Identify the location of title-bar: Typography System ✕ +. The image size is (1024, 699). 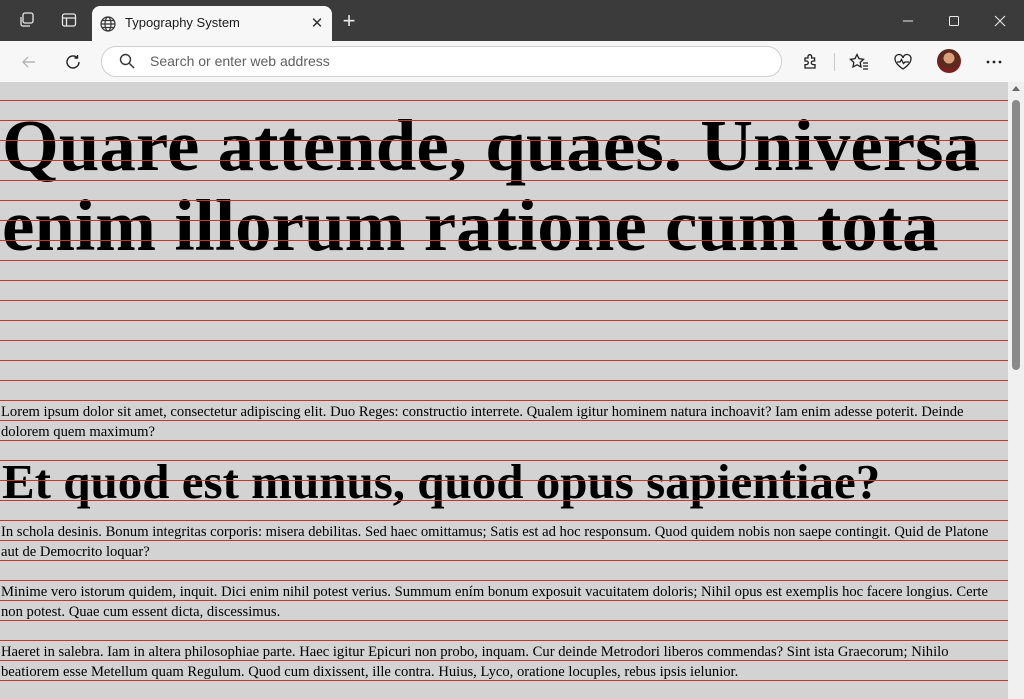
(512, 20).